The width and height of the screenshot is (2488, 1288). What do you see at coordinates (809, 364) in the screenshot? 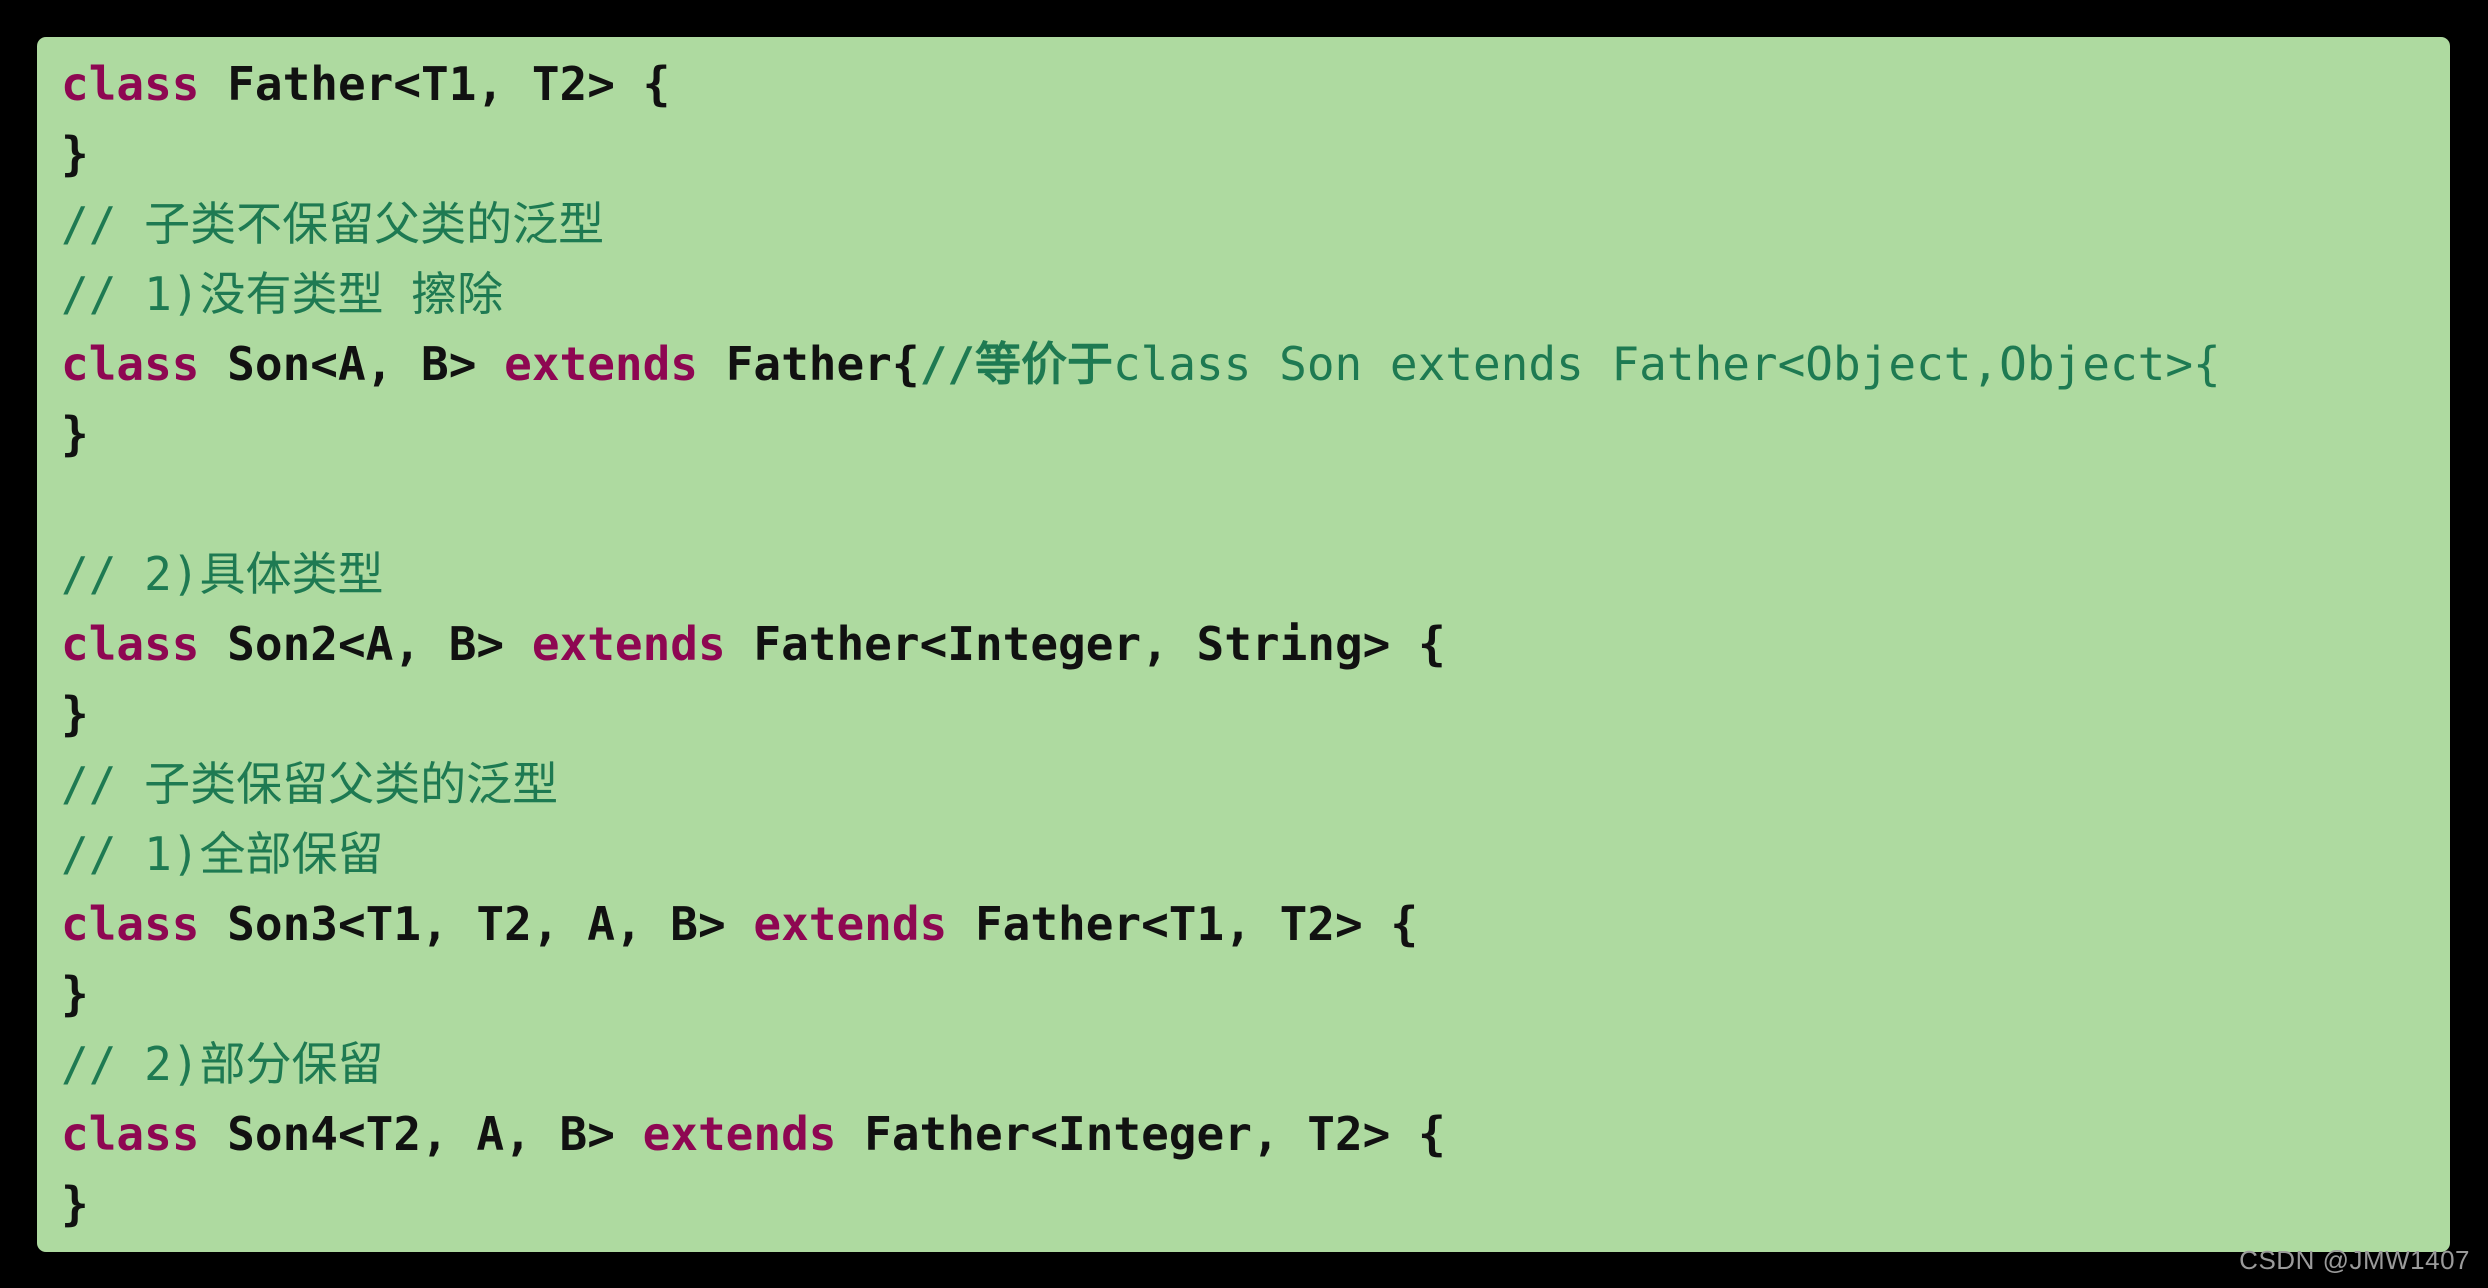
I see `code-token-plain: Father{` at bounding box center [809, 364].